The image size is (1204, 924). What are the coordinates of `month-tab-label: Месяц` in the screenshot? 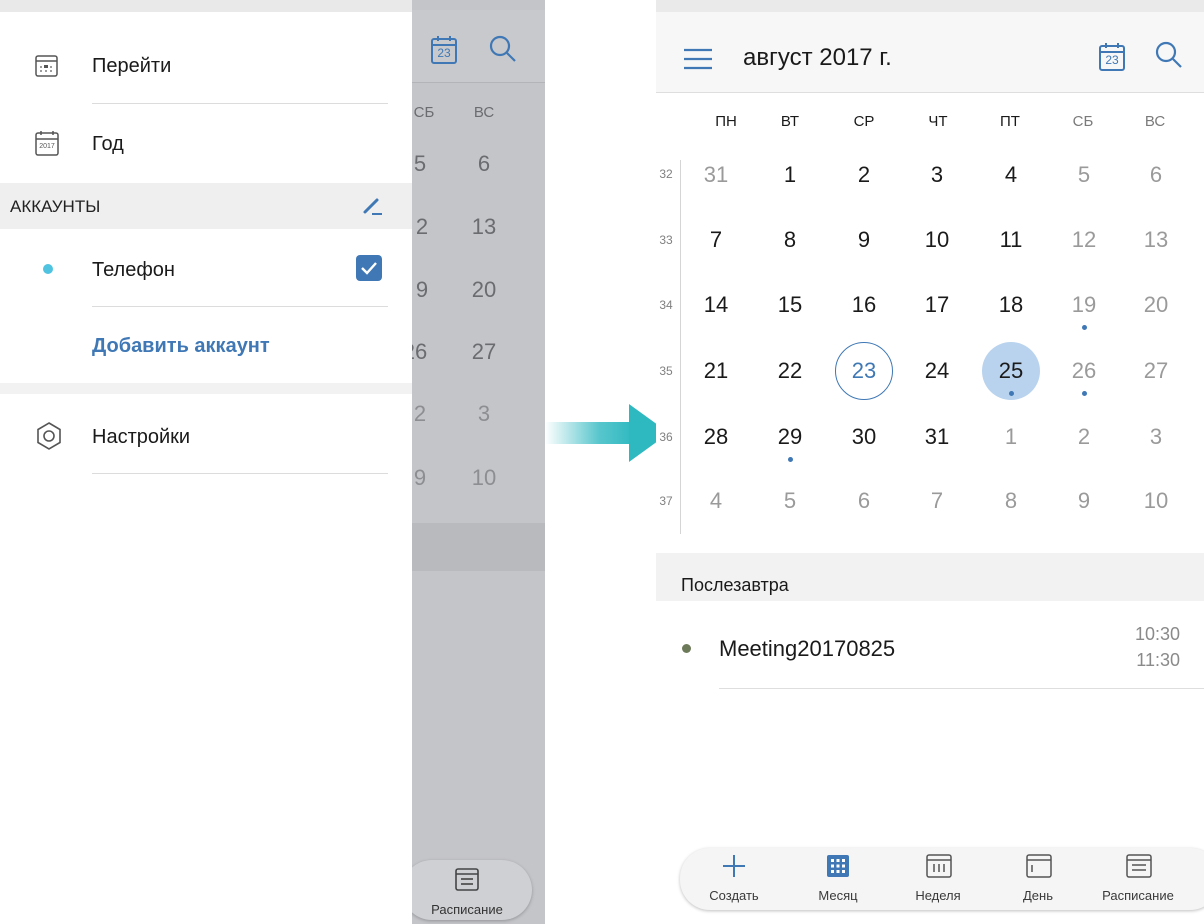 It's located at (838, 895).